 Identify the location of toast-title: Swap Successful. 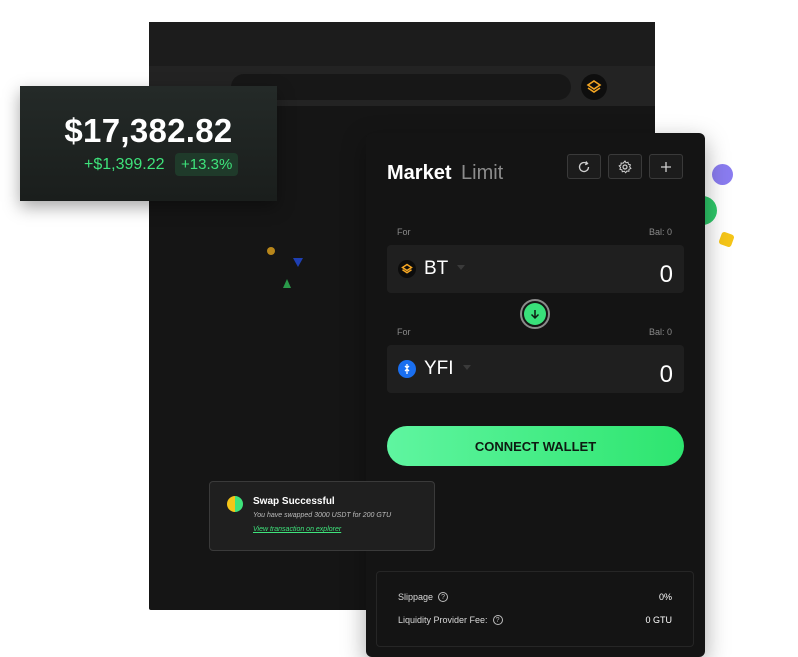
(294, 501).